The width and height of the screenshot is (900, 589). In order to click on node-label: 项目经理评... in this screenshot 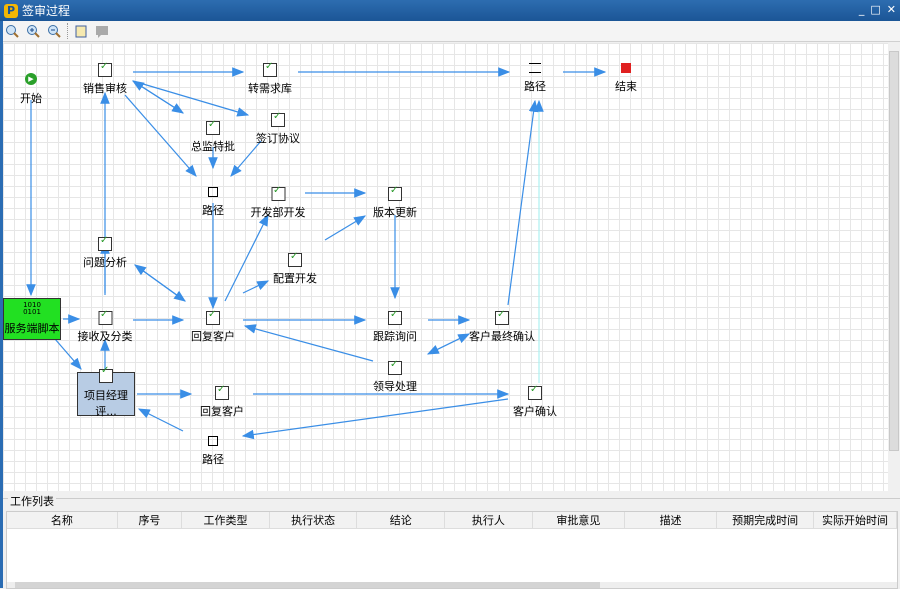, I will do `click(106, 403)`.